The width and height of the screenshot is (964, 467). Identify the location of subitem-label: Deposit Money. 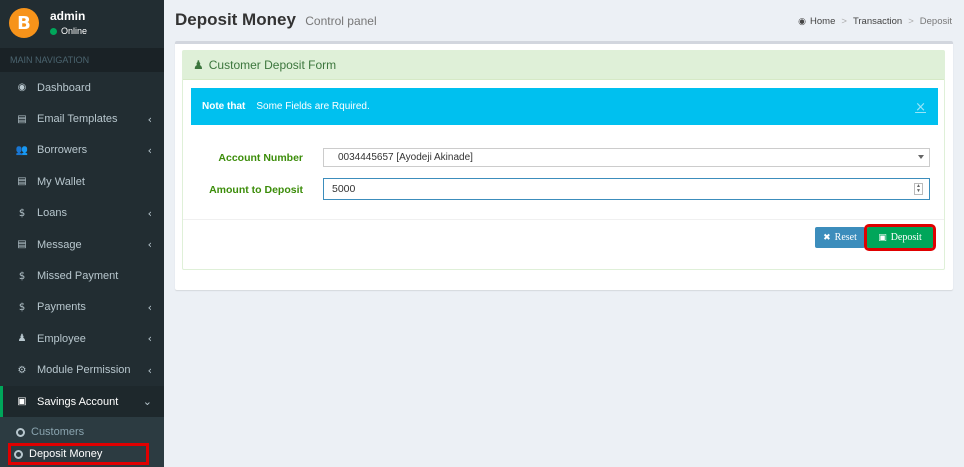
(66, 454).